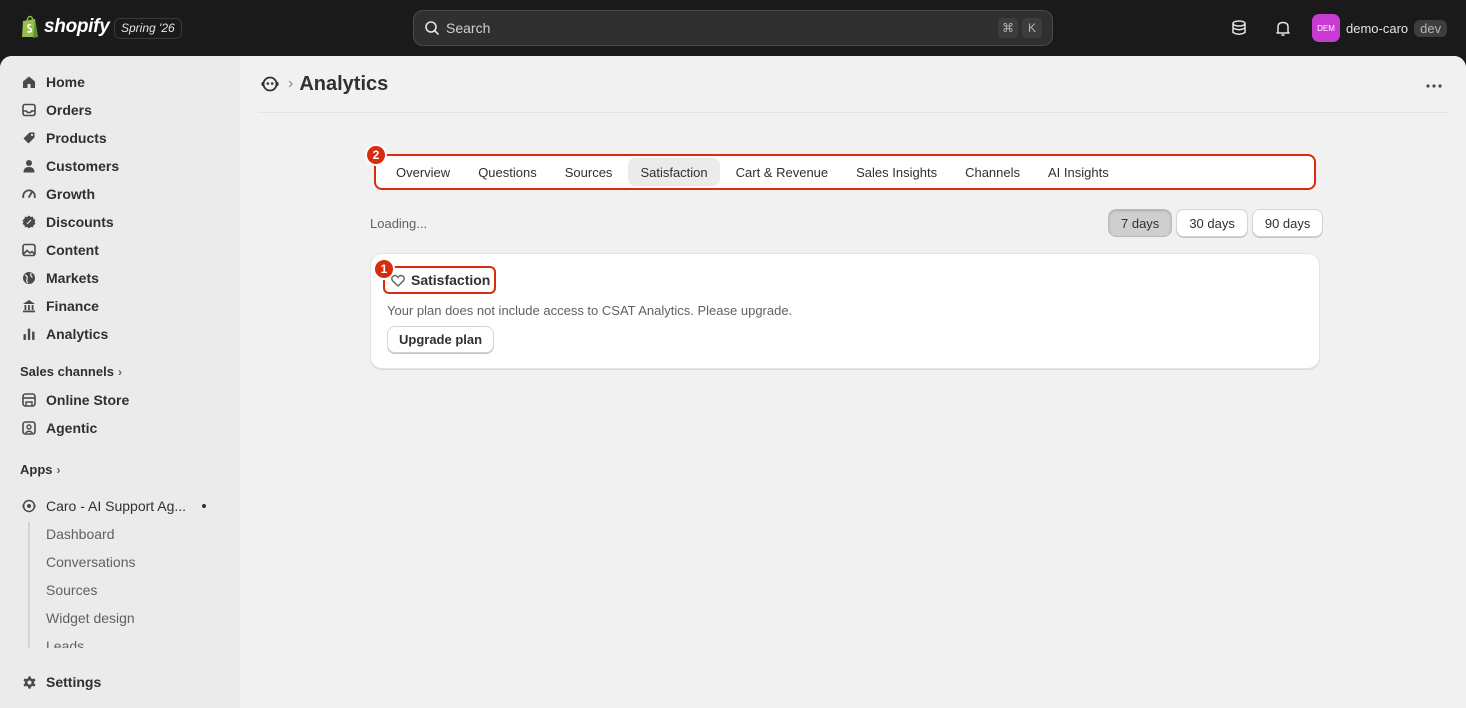 Image resolution: width=1466 pixels, height=708 pixels. What do you see at coordinates (80, 534) in the screenshot?
I see `sidebar-subitem-dashboard: Dashboard` at bounding box center [80, 534].